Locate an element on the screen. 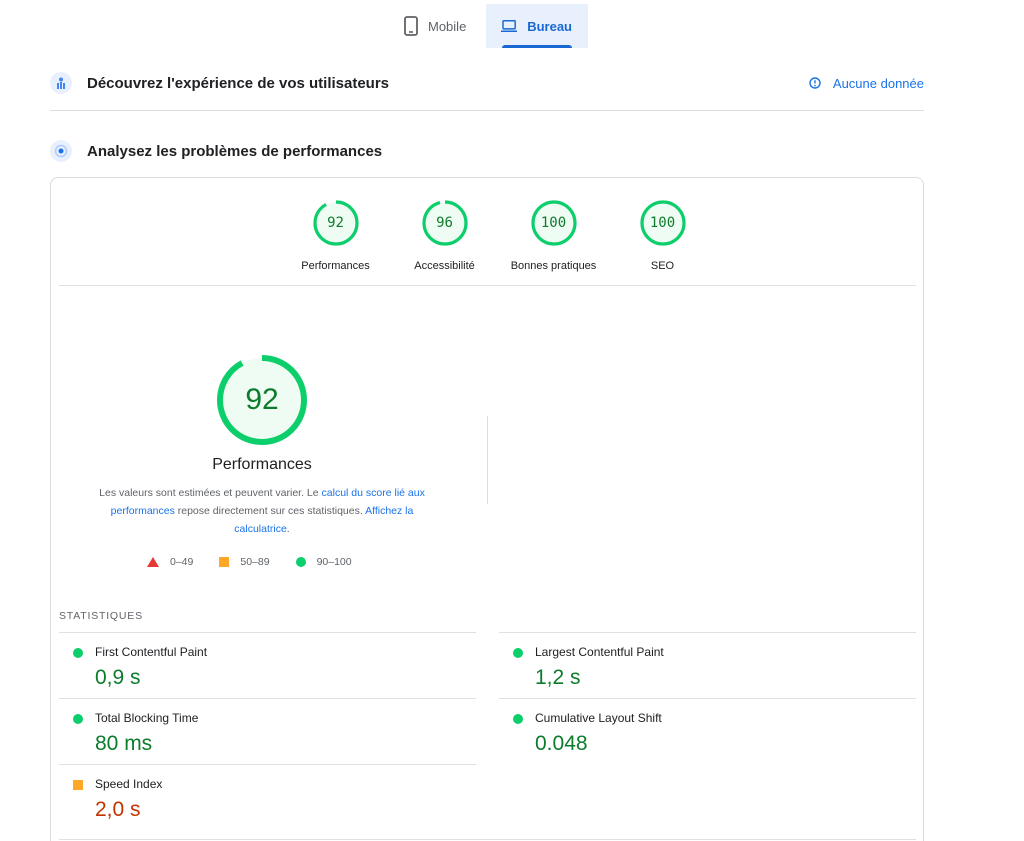 This screenshot has height=841, width=1024. legend-fail-label: 0–49 is located at coordinates (182, 562).